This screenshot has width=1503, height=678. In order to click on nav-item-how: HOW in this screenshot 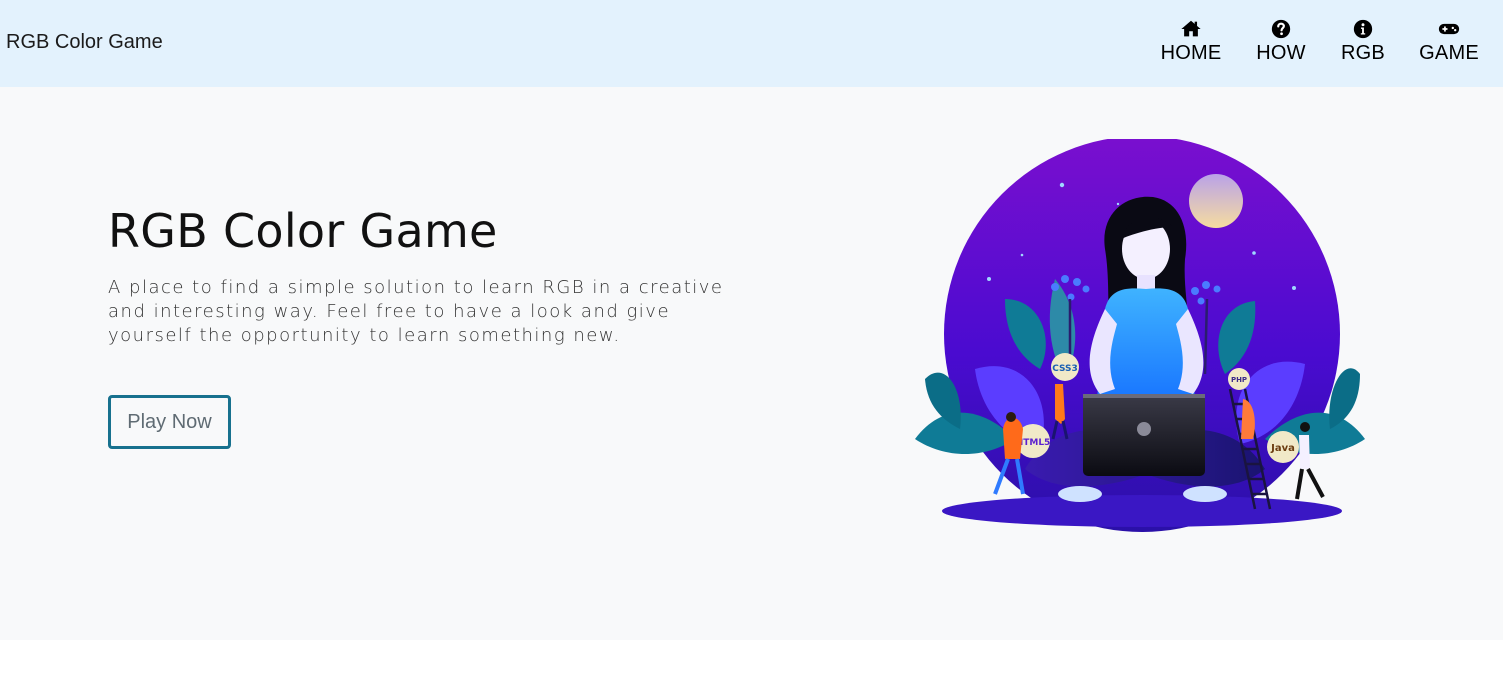, I will do `click(1281, 41)`.